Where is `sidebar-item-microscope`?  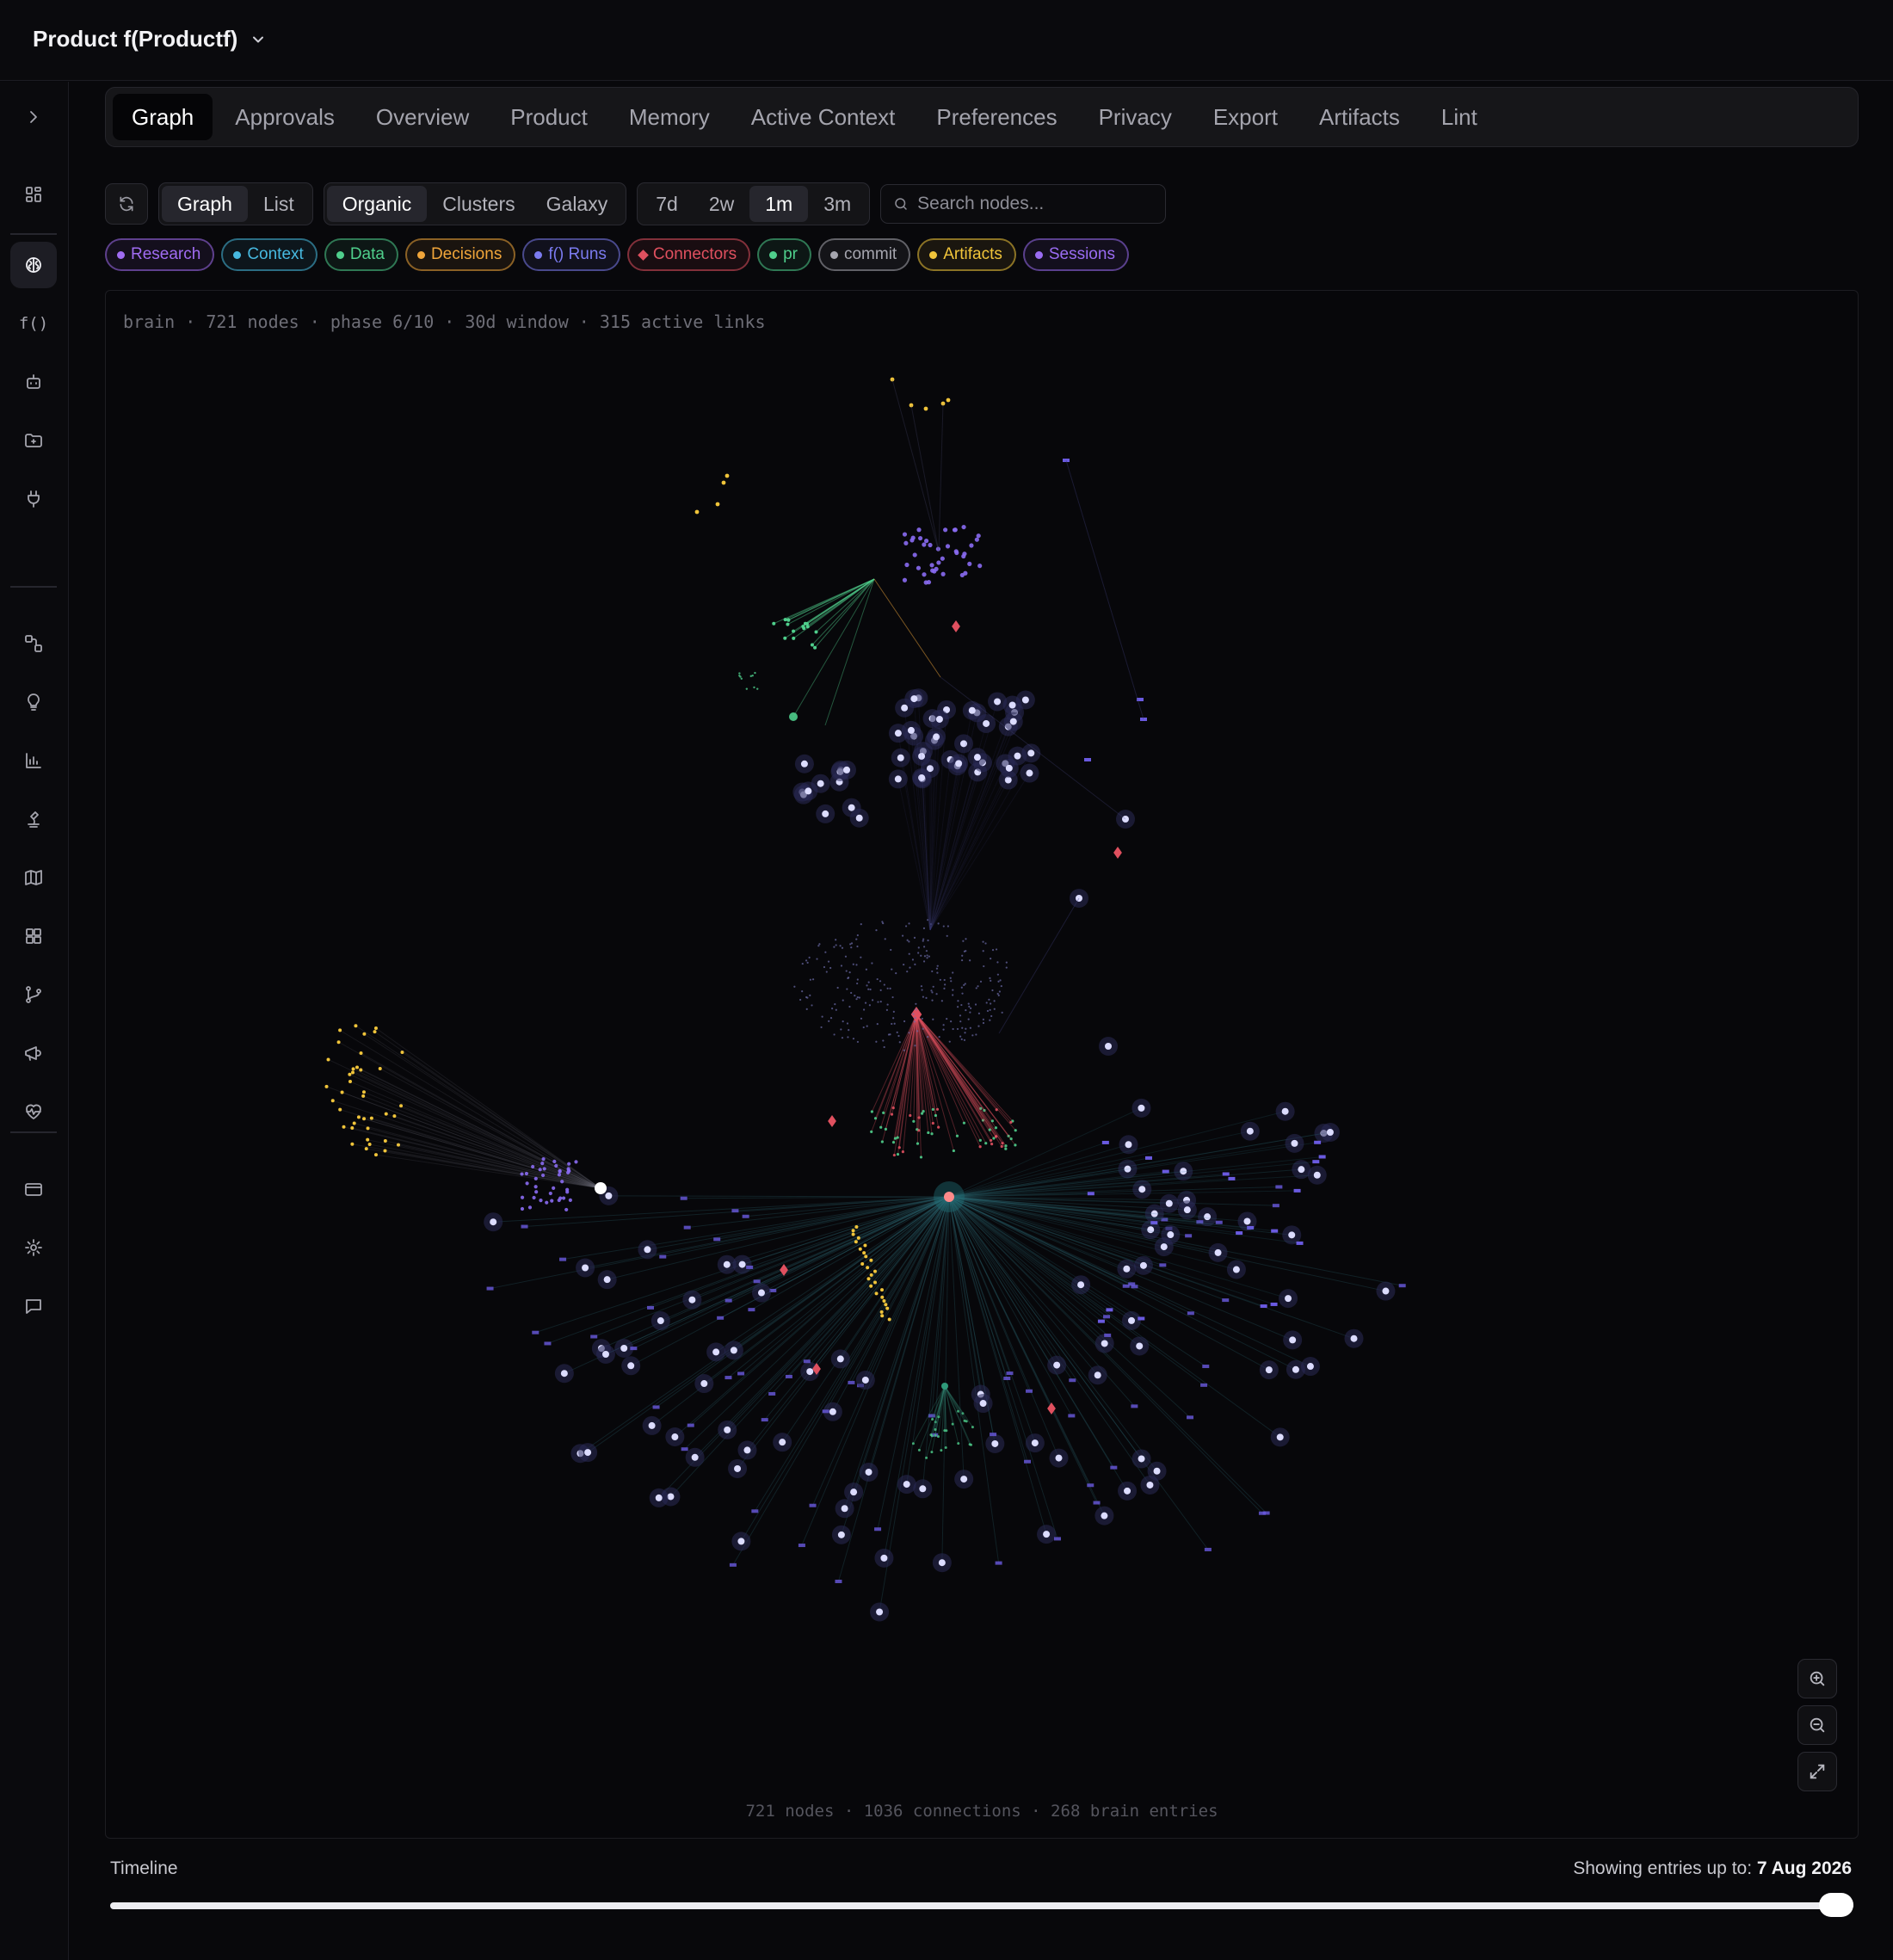 sidebar-item-microscope is located at coordinates (33, 819).